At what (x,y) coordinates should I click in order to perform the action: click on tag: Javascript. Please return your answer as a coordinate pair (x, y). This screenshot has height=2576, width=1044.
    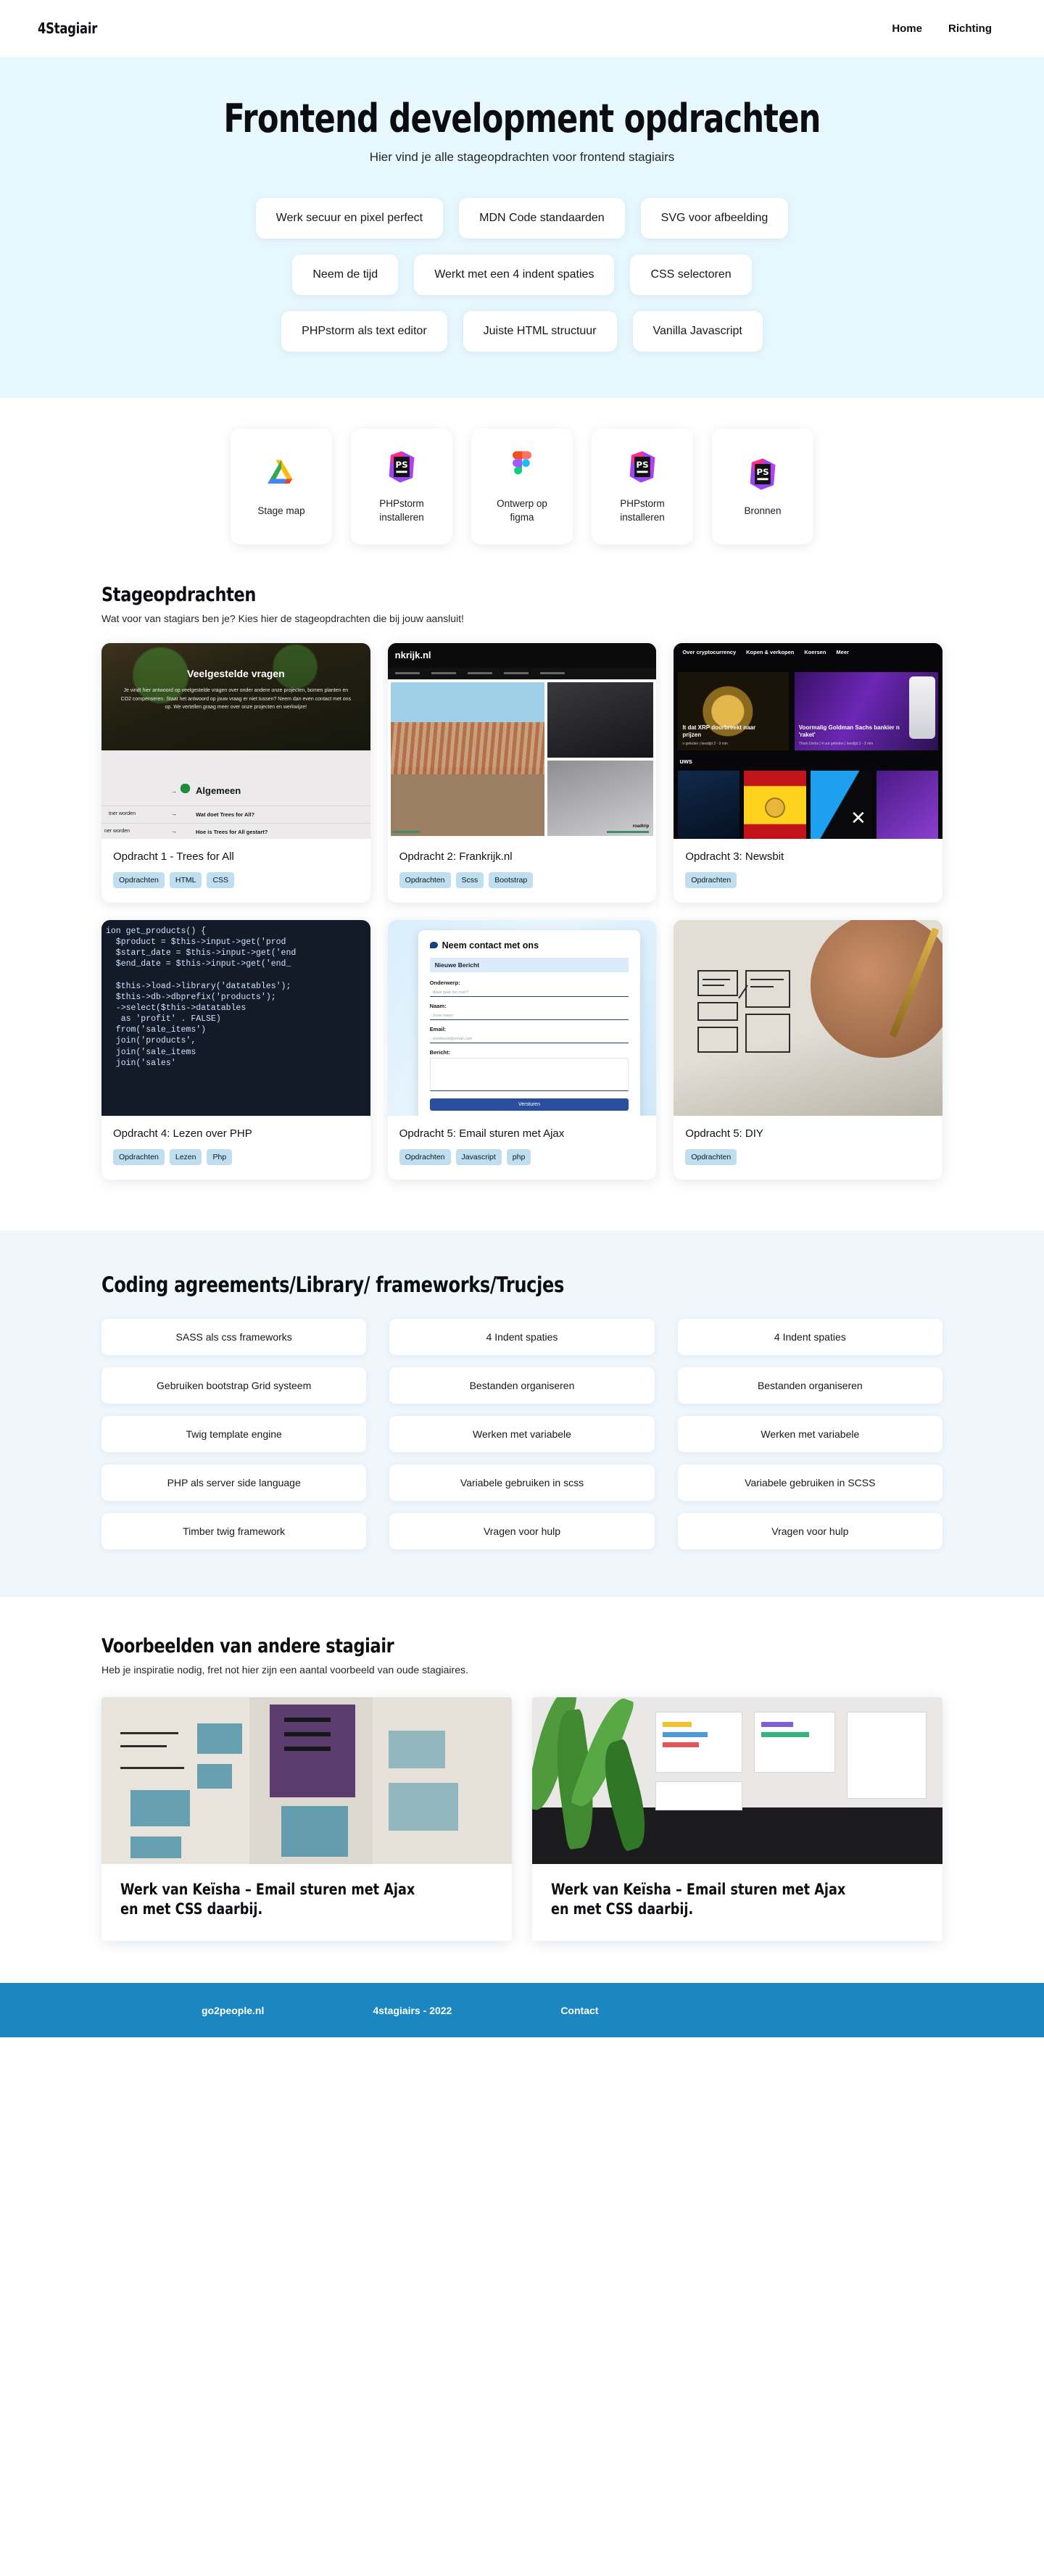
    Looking at the image, I should click on (478, 1157).